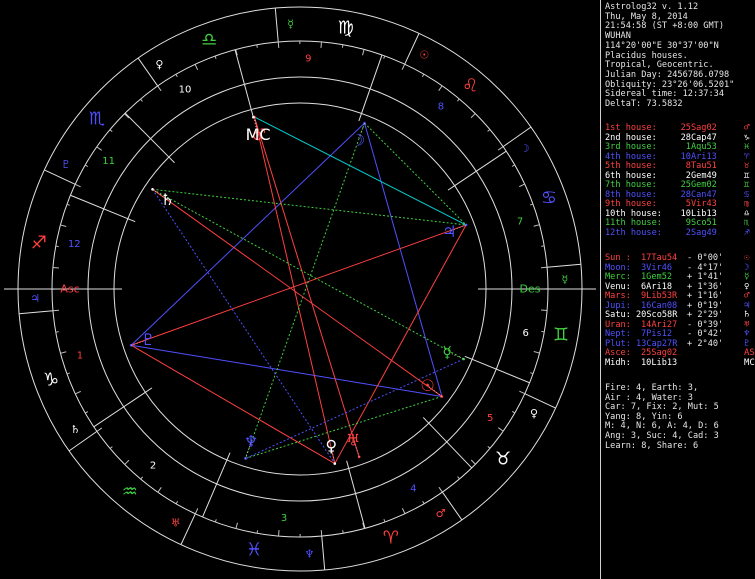 The width and height of the screenshot is (755, 579). What do you see at coordinates (633, 223) in the screenshot?
I see `house-label: 11th house:` at bounding box center [633, 223].